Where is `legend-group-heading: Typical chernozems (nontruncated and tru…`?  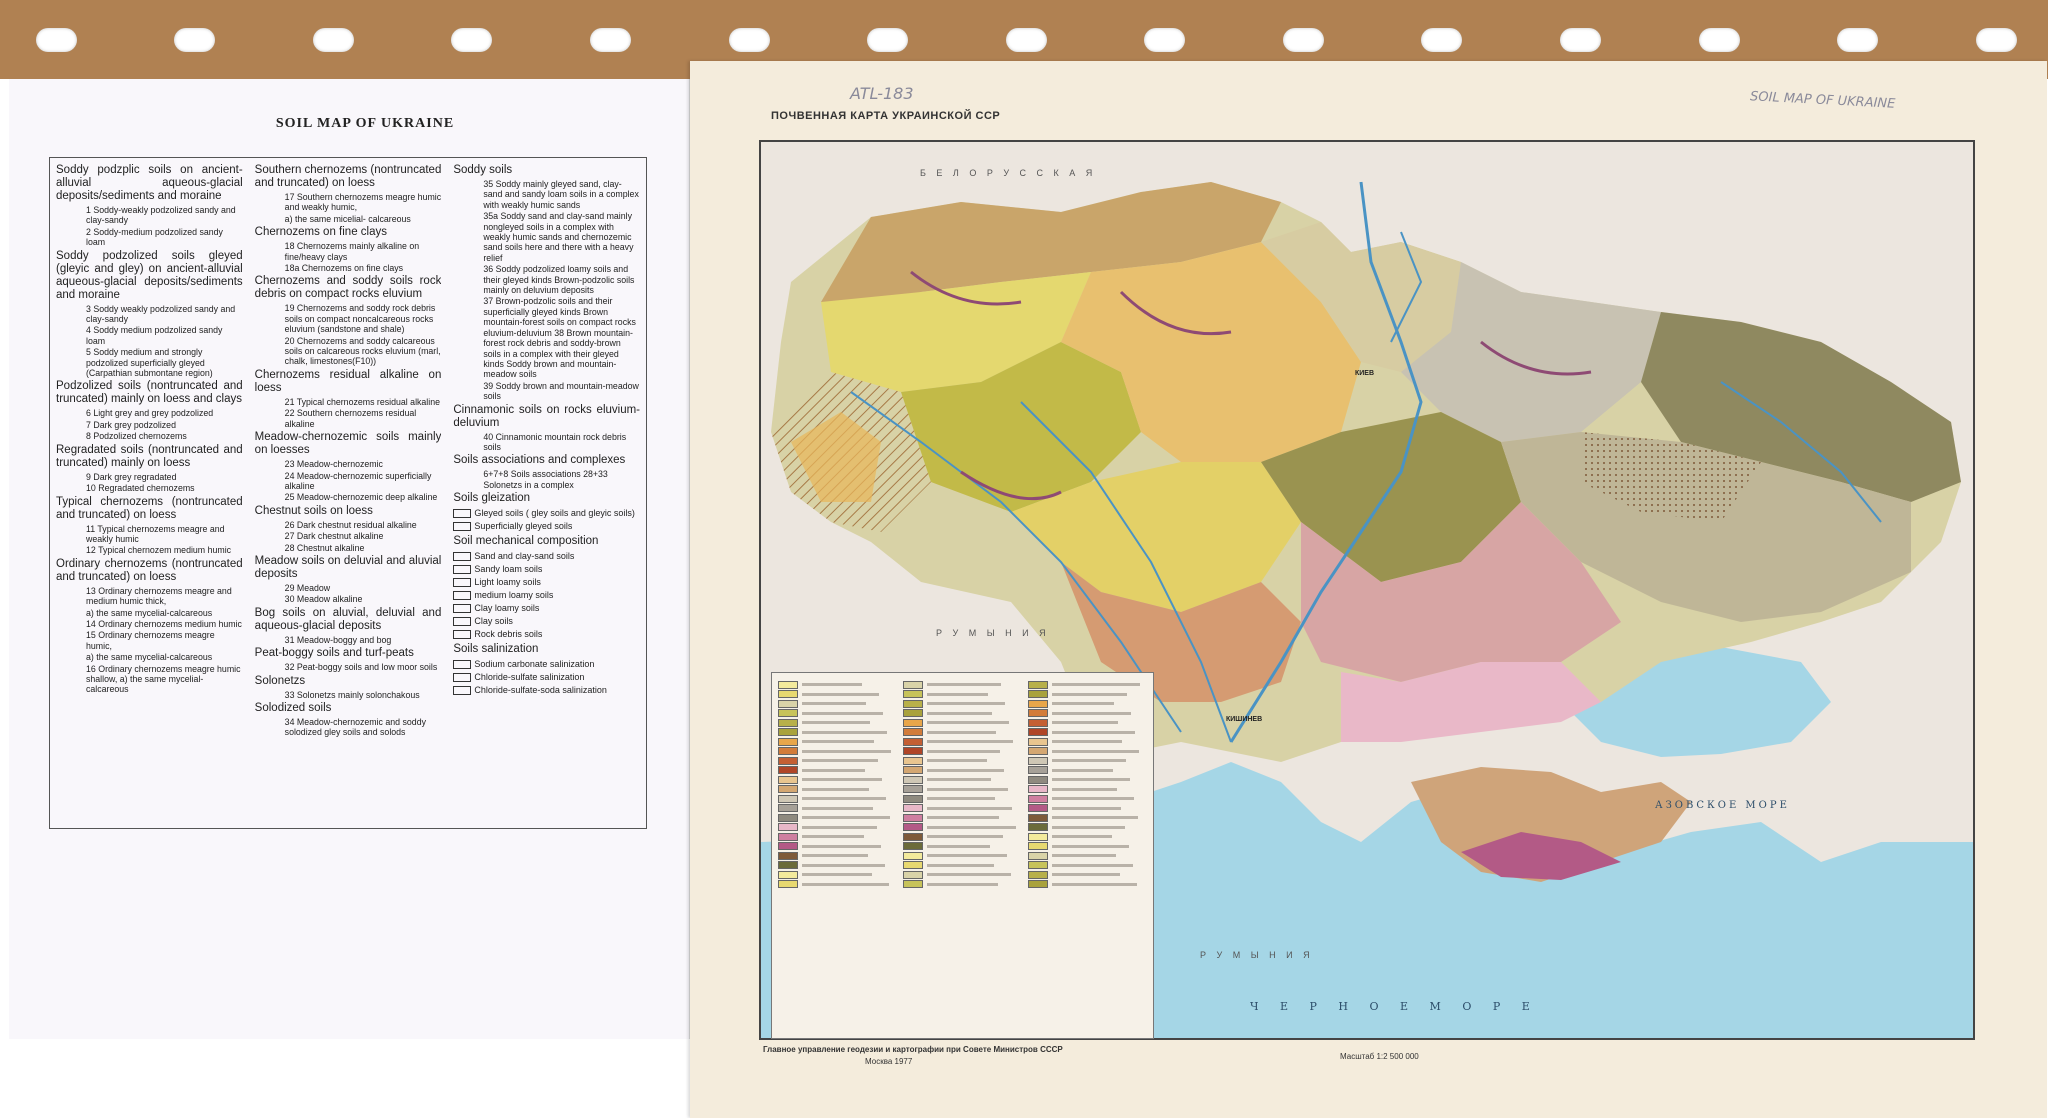
legend-group-heading: Typical chernozems (nontruncated and tru… is located at coordinates (149, 508).